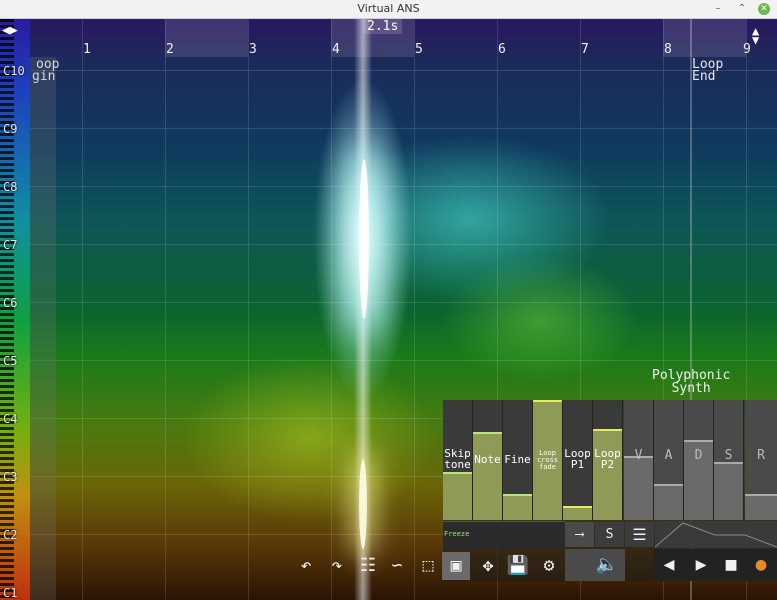 The height and width of the screenshot is (600, 777). I want to click on attack-slider: A, so click(669, 460).